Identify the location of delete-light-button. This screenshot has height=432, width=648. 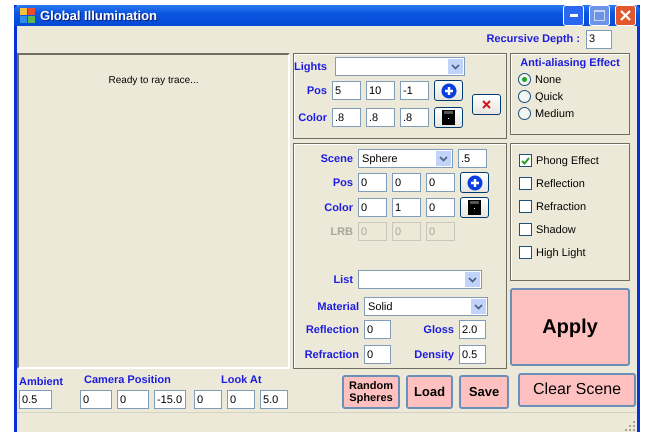
(486, 104).